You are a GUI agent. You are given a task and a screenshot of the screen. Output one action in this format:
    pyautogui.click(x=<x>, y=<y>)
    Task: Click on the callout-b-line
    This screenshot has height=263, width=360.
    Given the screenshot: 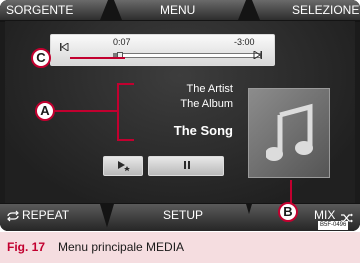 What is the action you would take?
    pyautogui.click(x=291, y=192)
    